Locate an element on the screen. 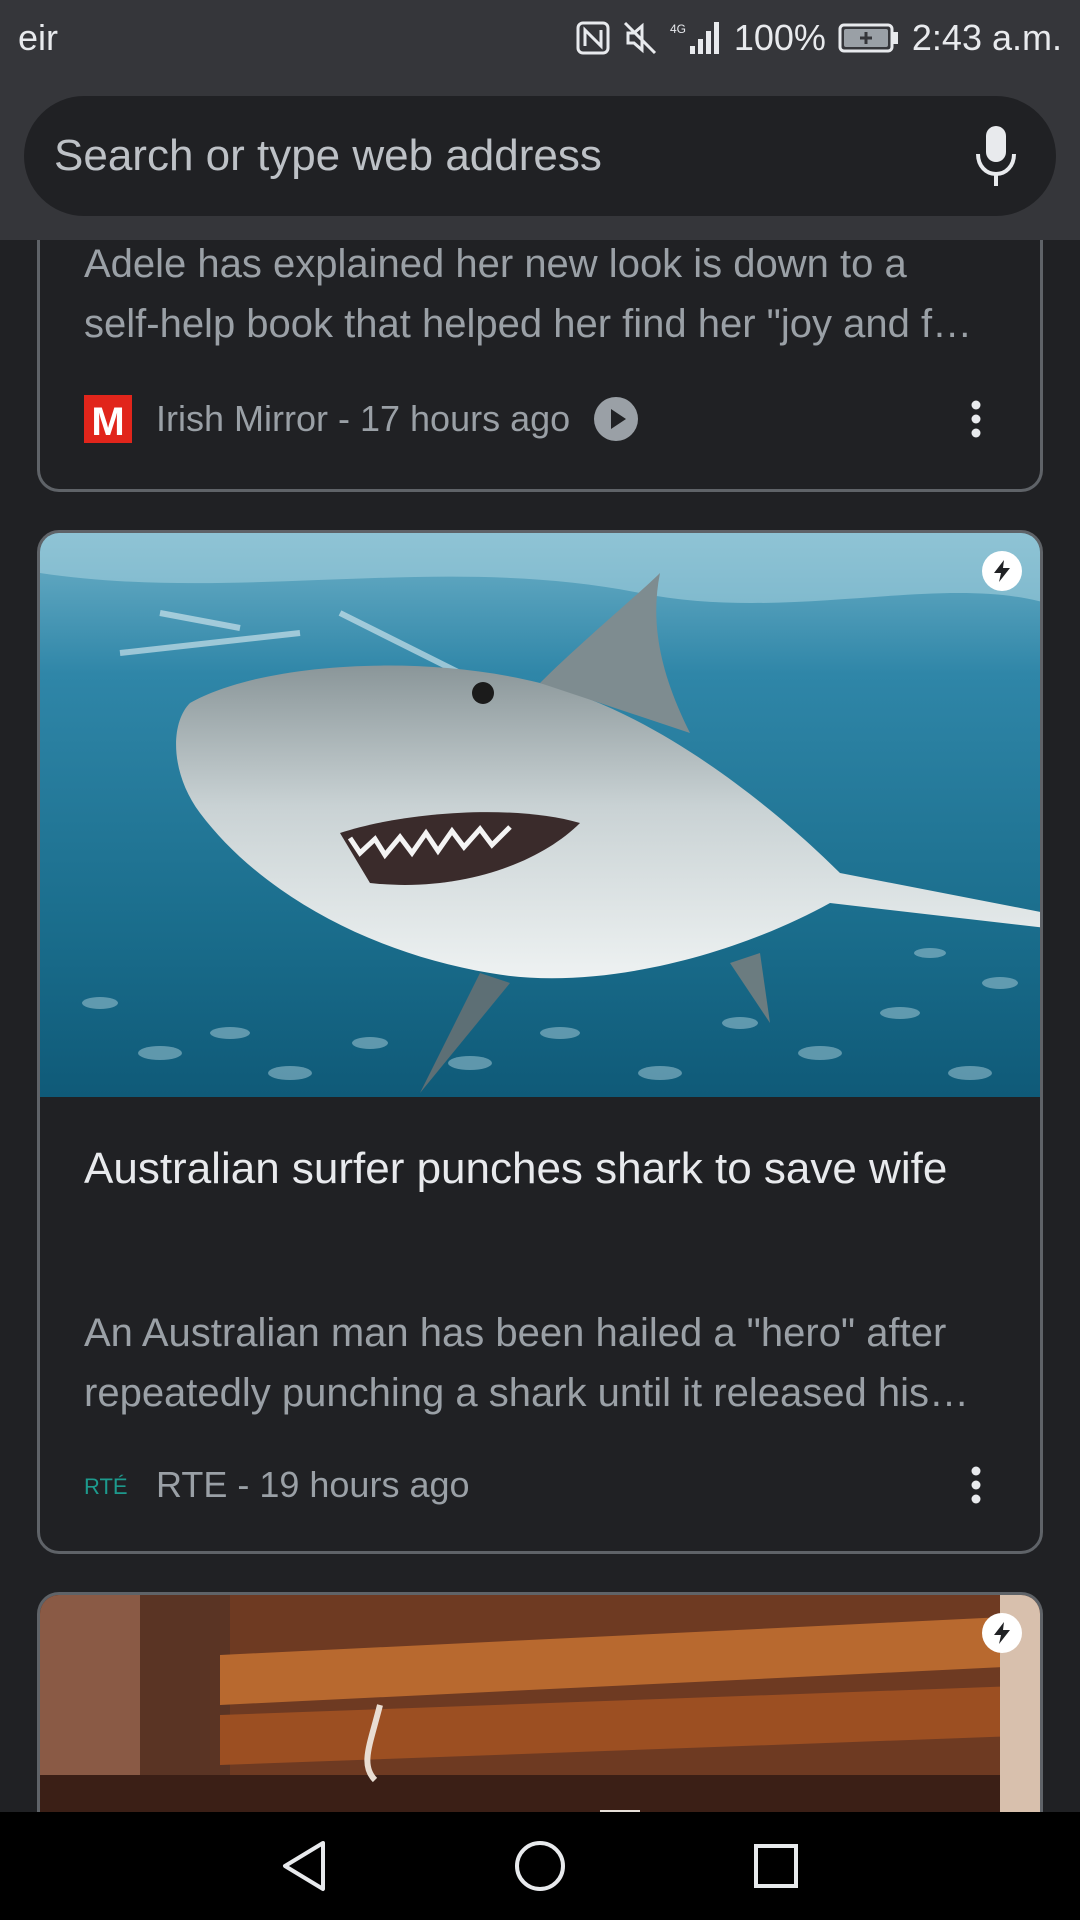 The image size is (1080, 1920). status-icons: 4G 100% 2:43 a.m. is located at coordinates (819, 38).